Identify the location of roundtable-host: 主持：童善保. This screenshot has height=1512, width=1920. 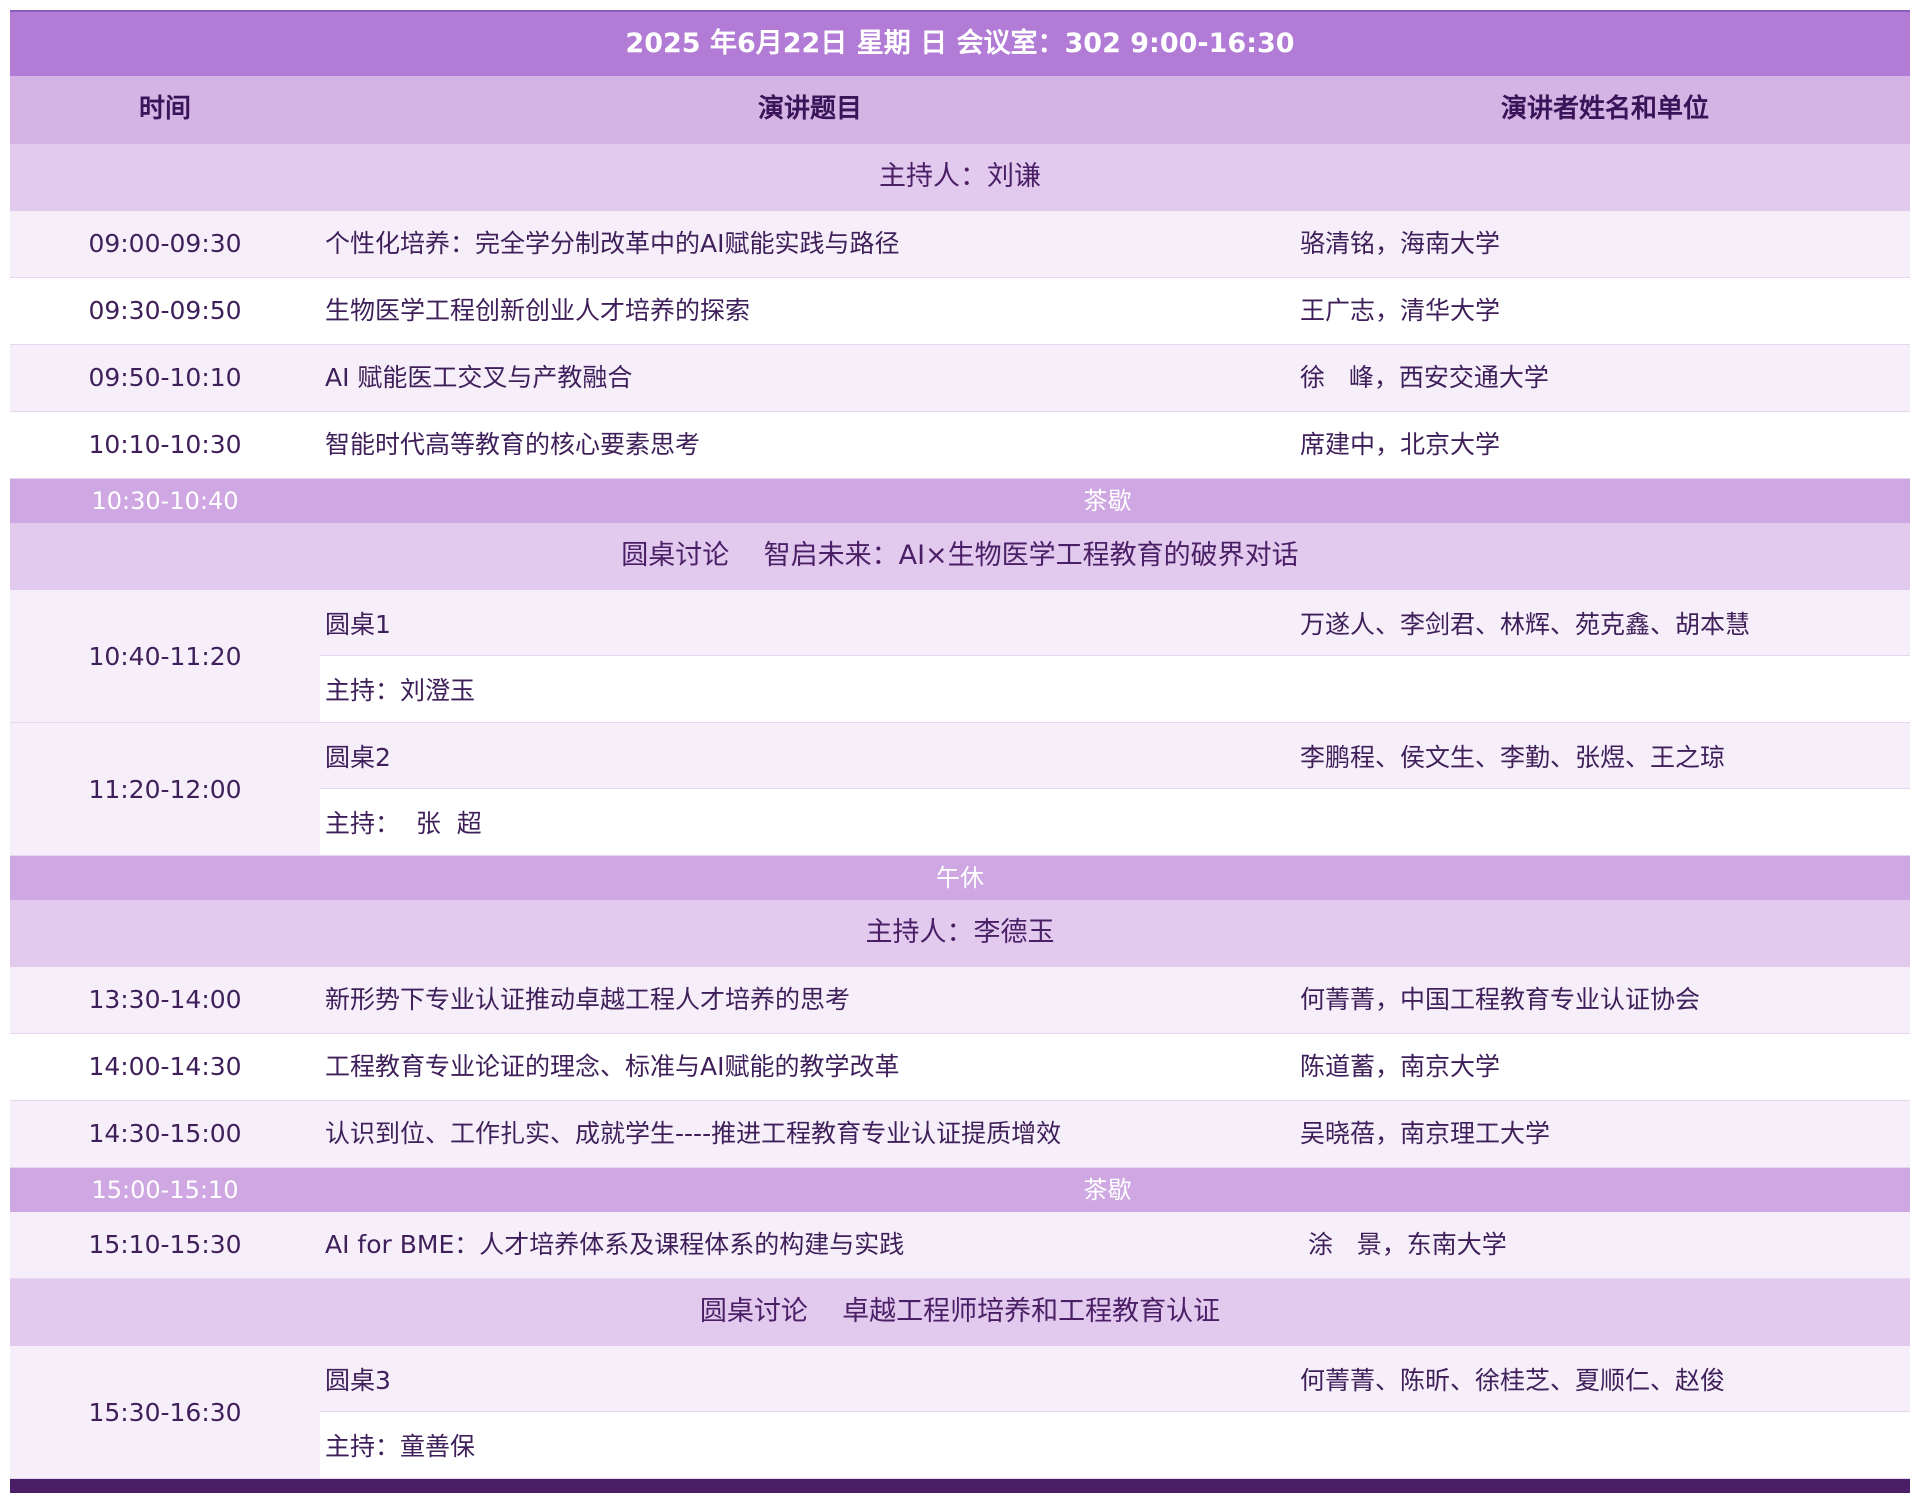
(400, 1446).